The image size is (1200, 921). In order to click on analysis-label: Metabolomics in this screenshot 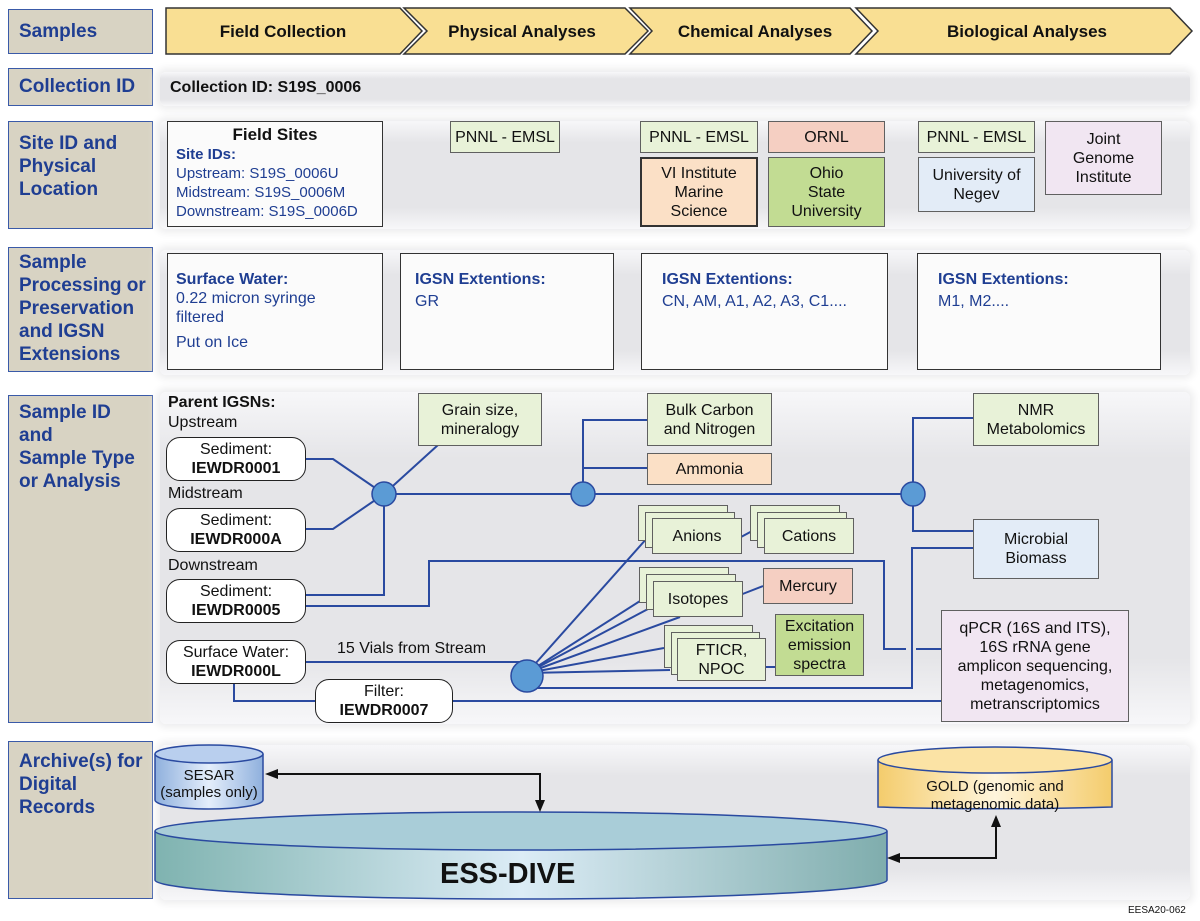, I will do `click(1036, 429)`.